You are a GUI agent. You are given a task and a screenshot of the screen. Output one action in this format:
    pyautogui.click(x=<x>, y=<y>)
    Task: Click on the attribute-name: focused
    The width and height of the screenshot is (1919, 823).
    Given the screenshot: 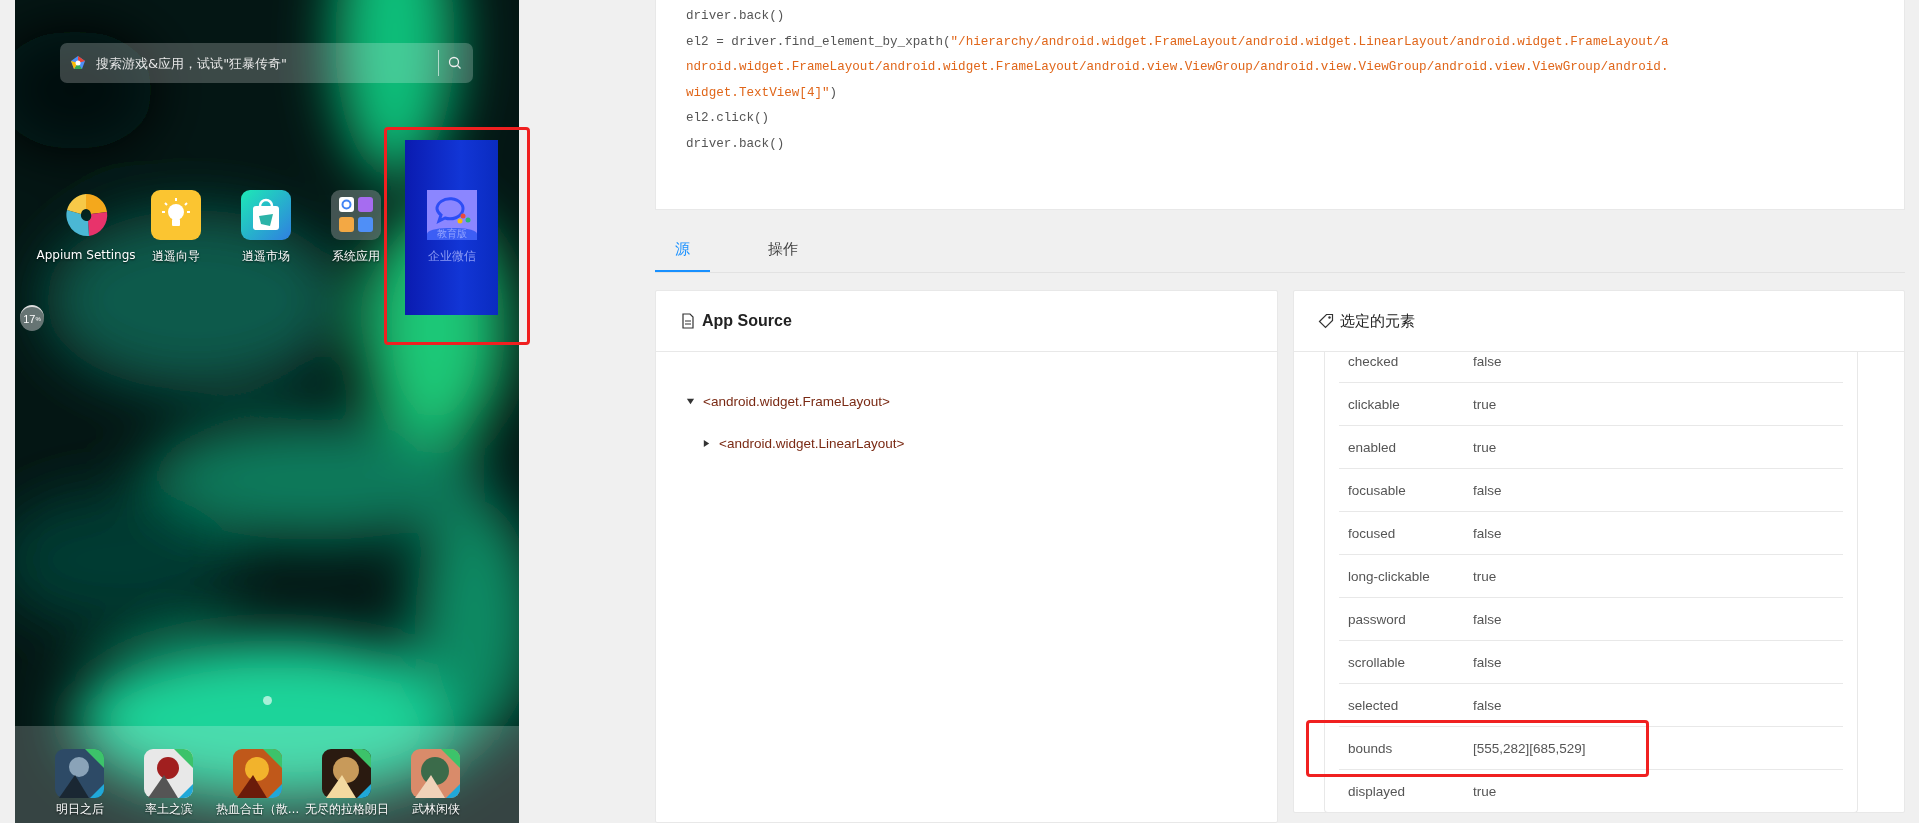 What is the action you would take?
    pyautogui.click(x=1372, y=533)
    